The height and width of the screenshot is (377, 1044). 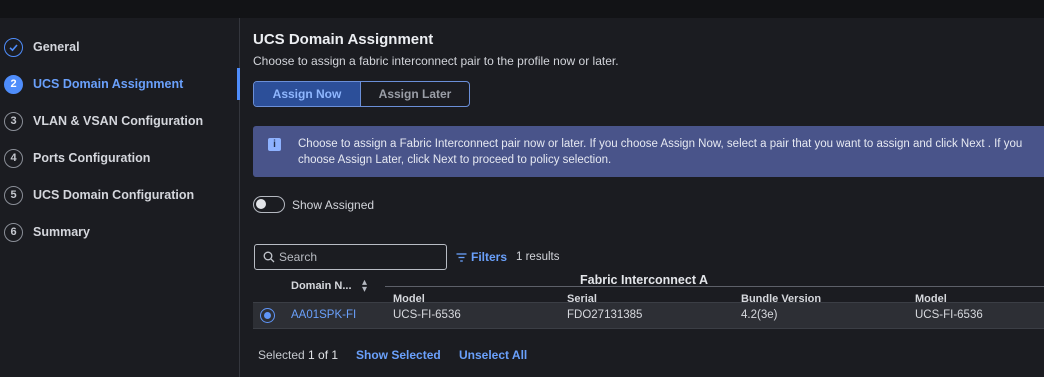 I want to click on selected-count: 1 of 1, so click(x=323, y=355).